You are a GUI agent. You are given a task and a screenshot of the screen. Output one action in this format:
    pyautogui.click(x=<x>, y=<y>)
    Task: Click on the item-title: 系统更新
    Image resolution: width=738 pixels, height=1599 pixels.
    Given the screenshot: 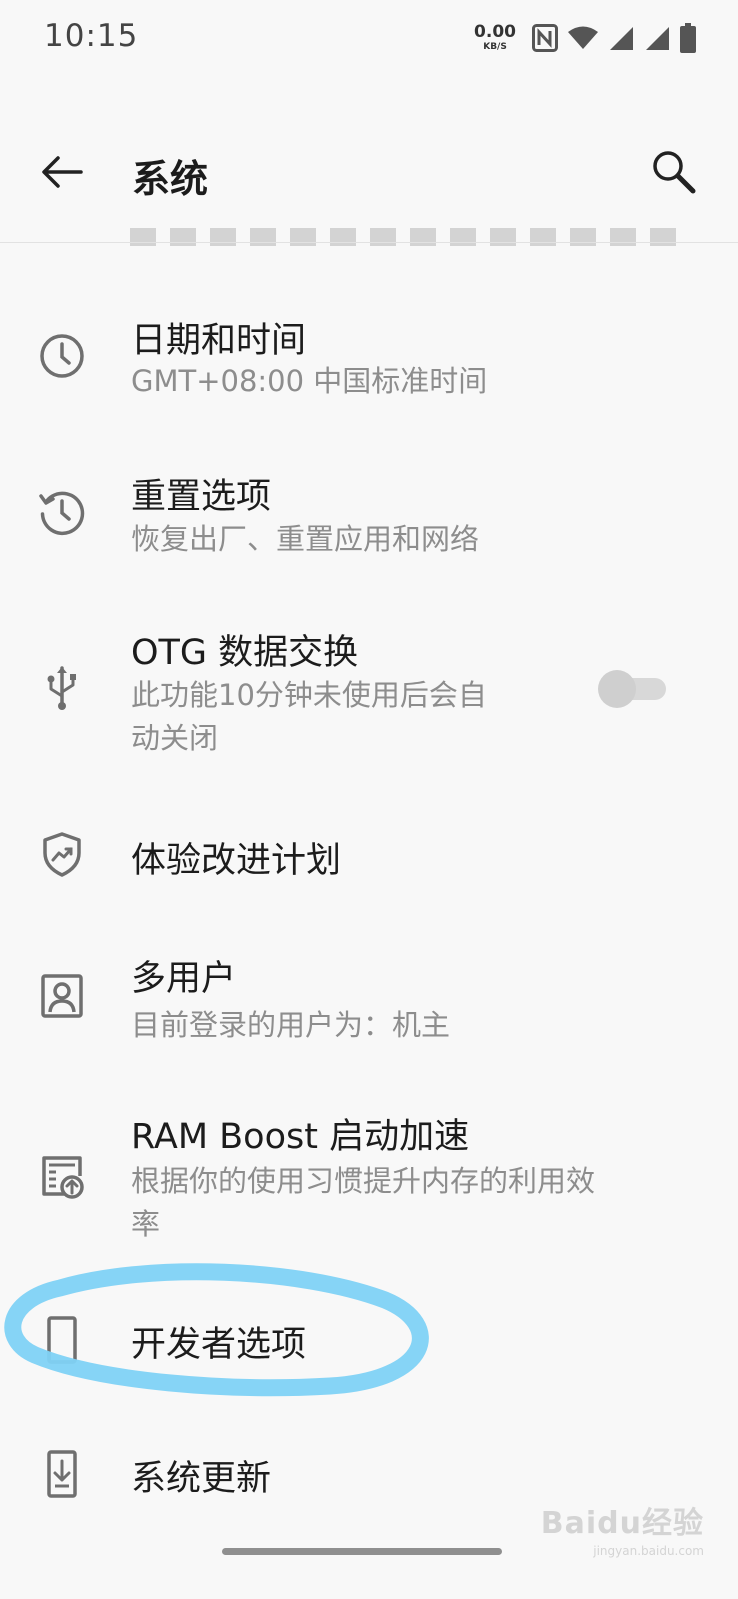 What is the action you would take?
    pyautogui.click(x=201, y=1479)
    